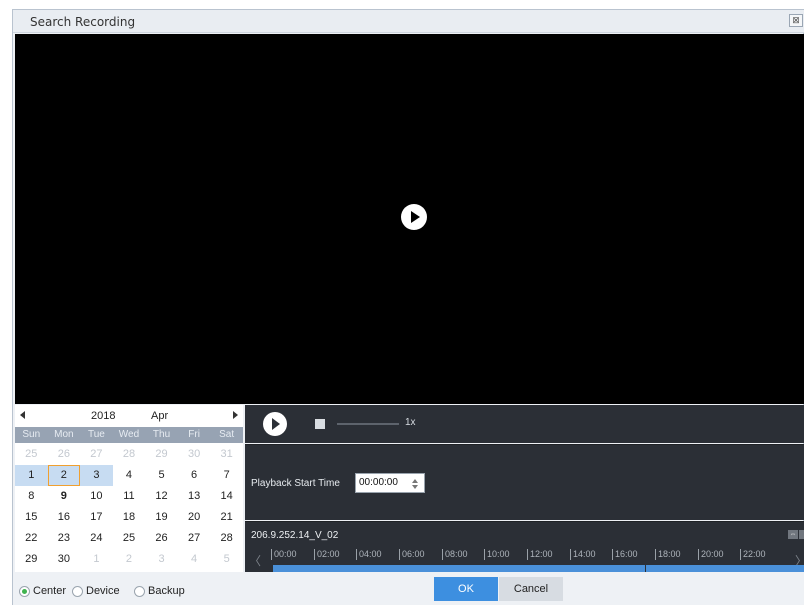 The height and width of the screenshot is (605, 804). What do you see at coordinates (96, 591) in the screenshot?
I see `source-device-radio: Device` at bounding box center [96, 591].